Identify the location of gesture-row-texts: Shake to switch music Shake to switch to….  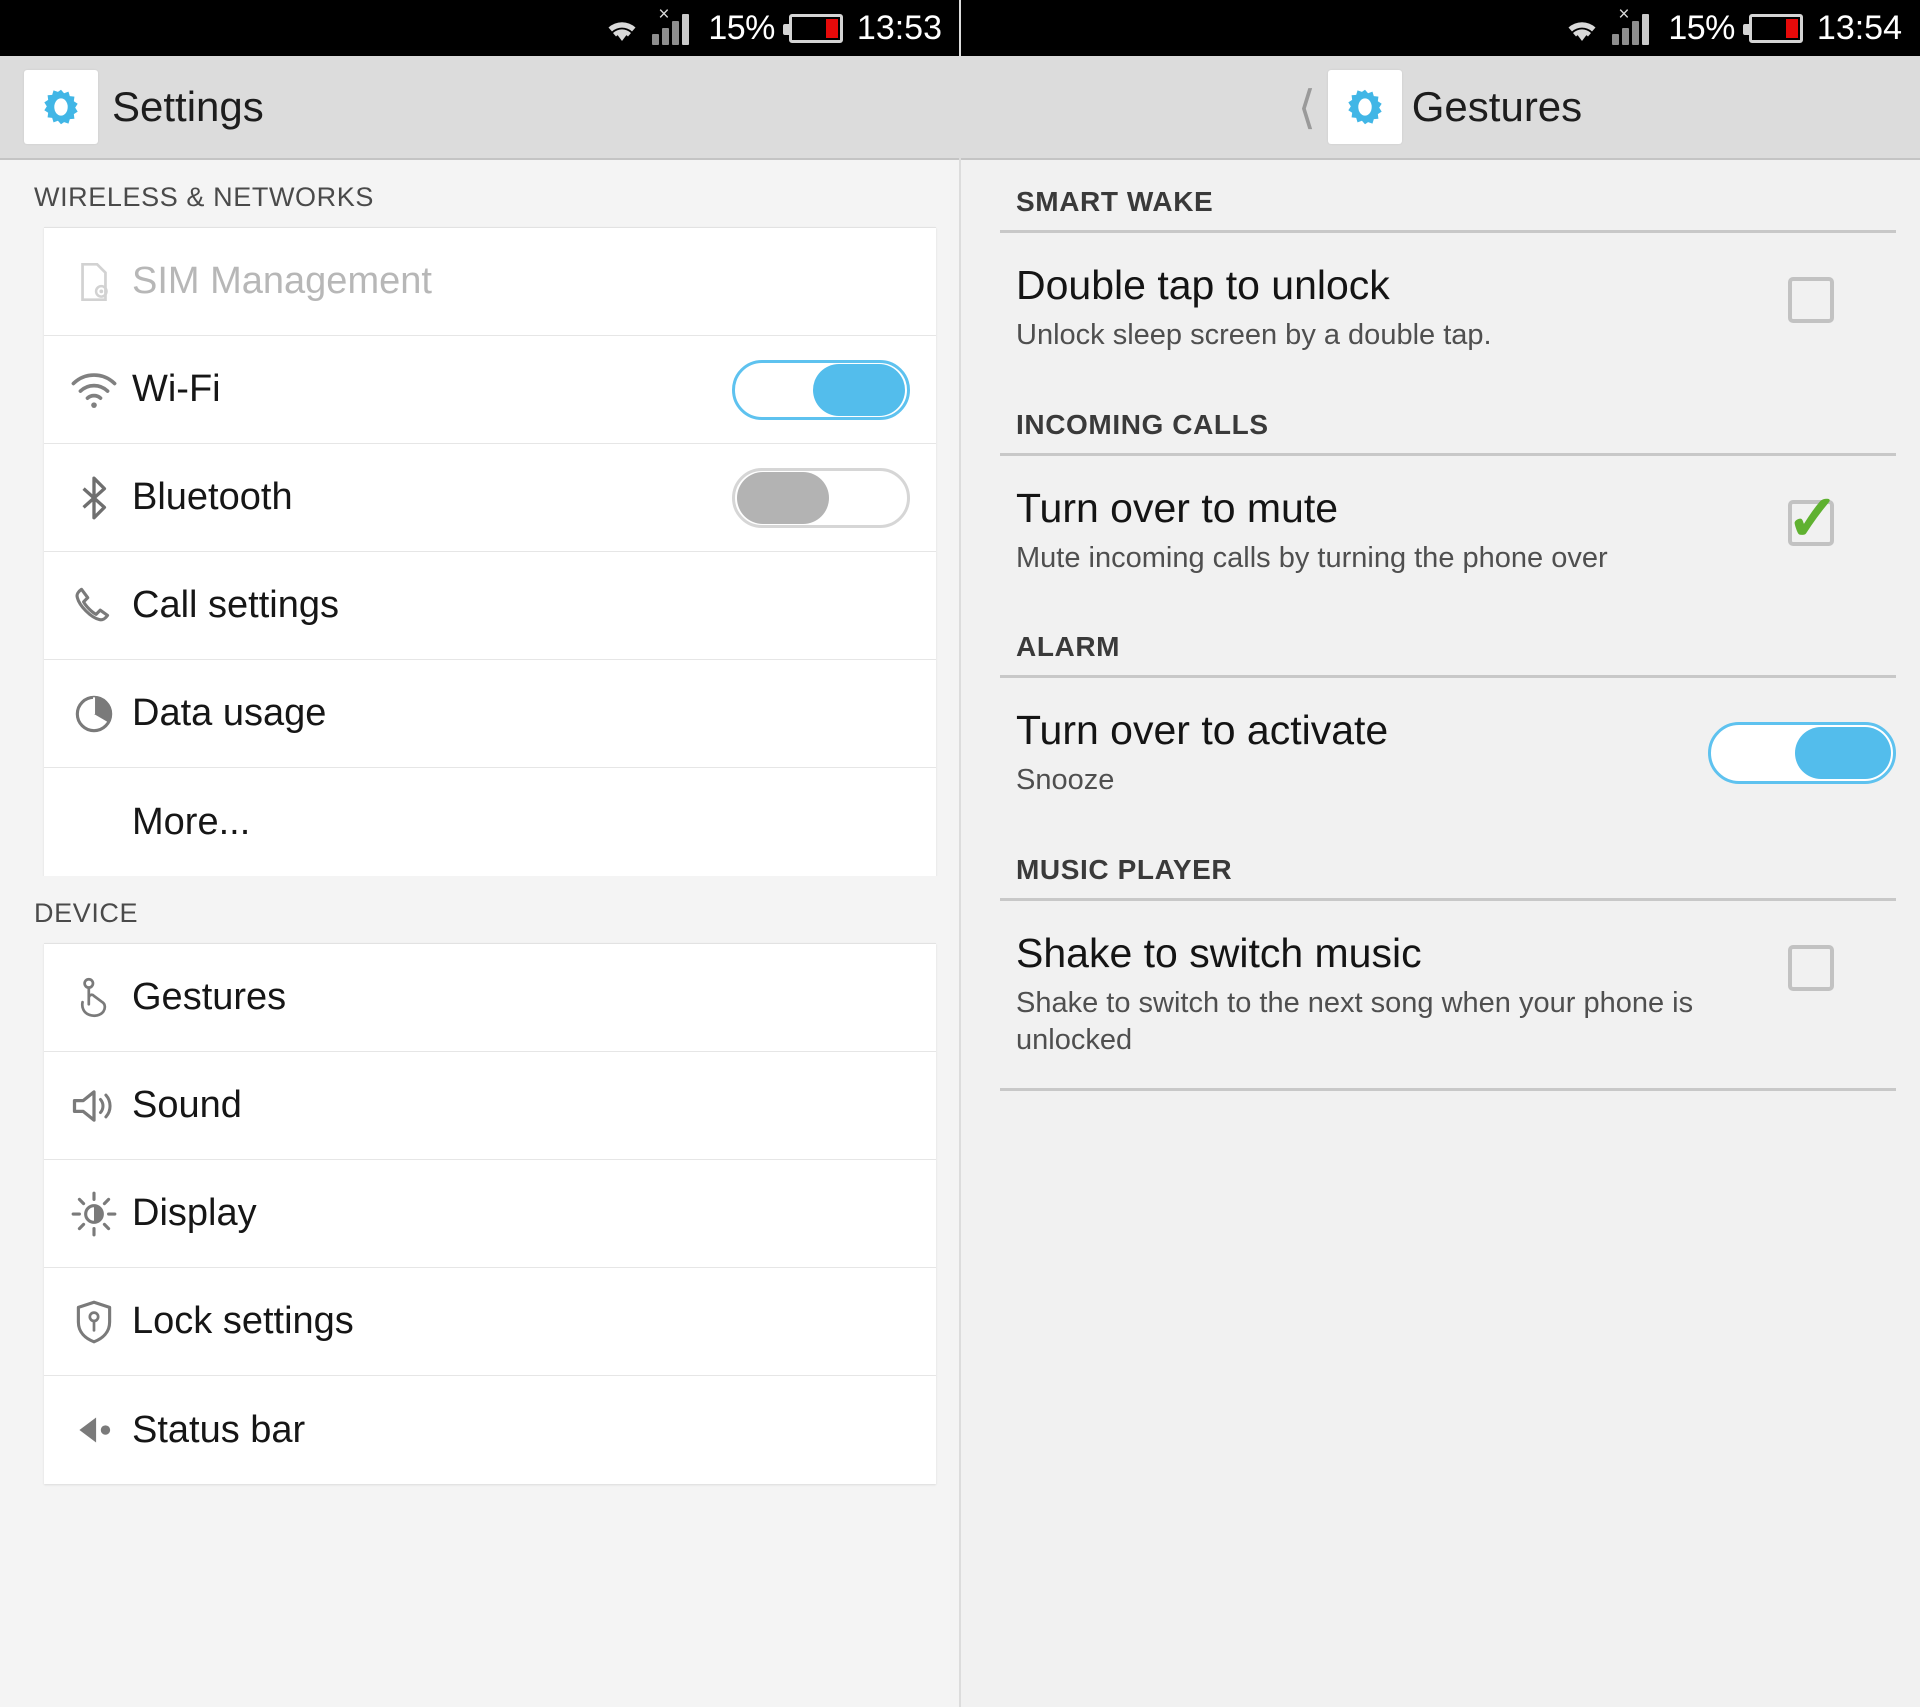
(1371, 994).